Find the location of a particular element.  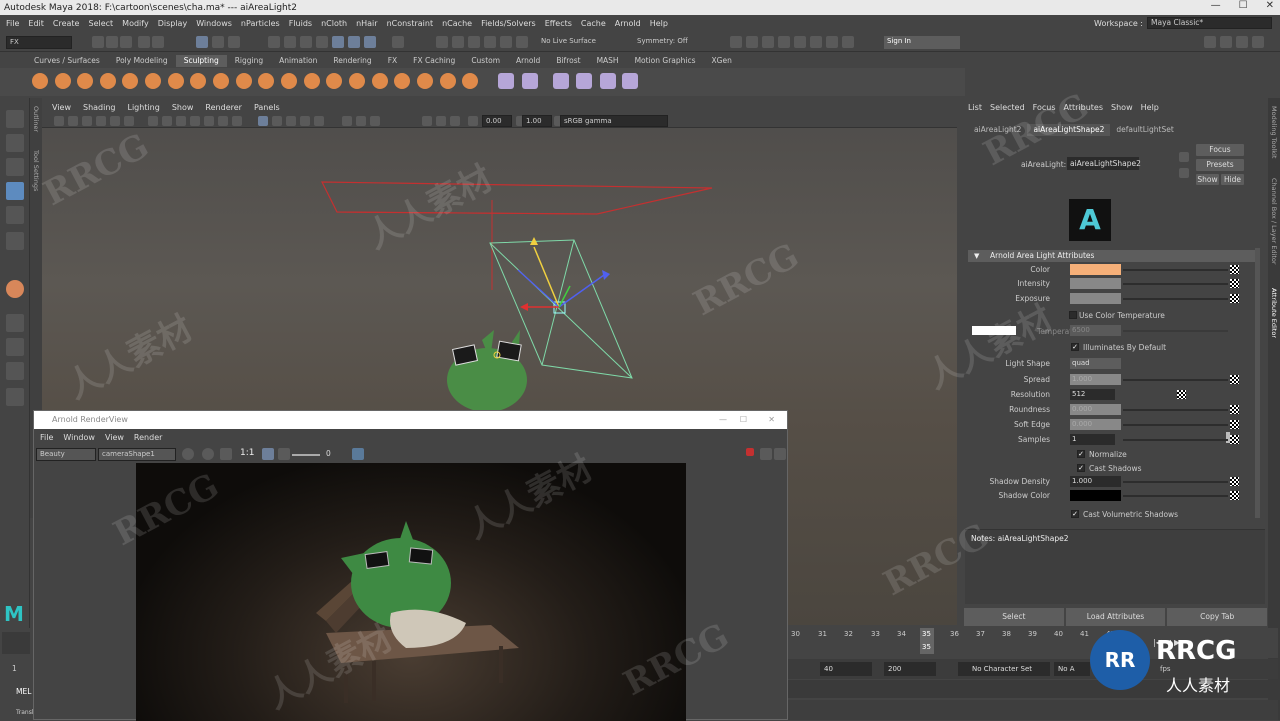

shelf-tab-bifrost: Bifrost is located at coordinates (568, 61).